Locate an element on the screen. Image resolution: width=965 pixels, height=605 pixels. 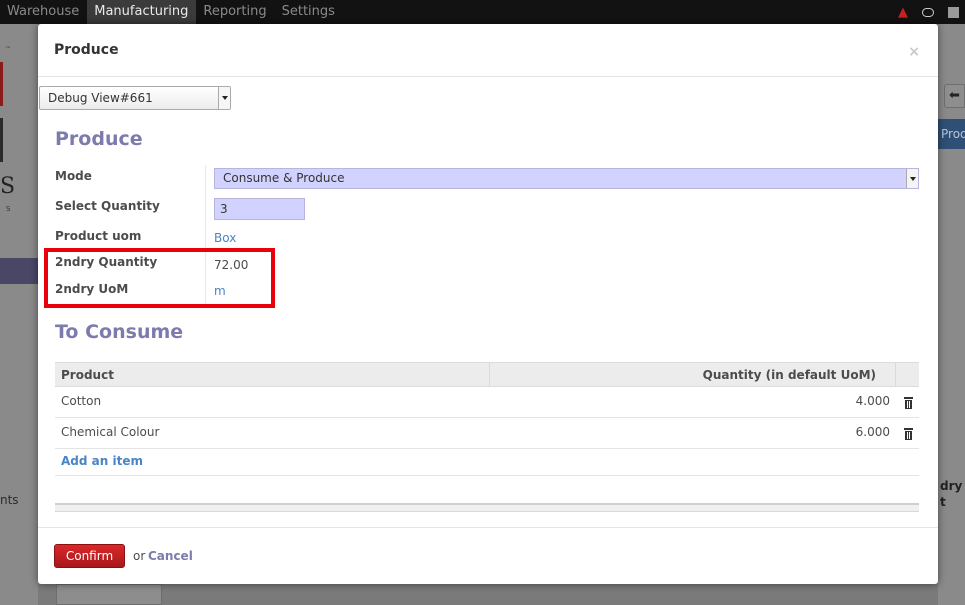
background-right-panel is located at coordinates (951, 314).